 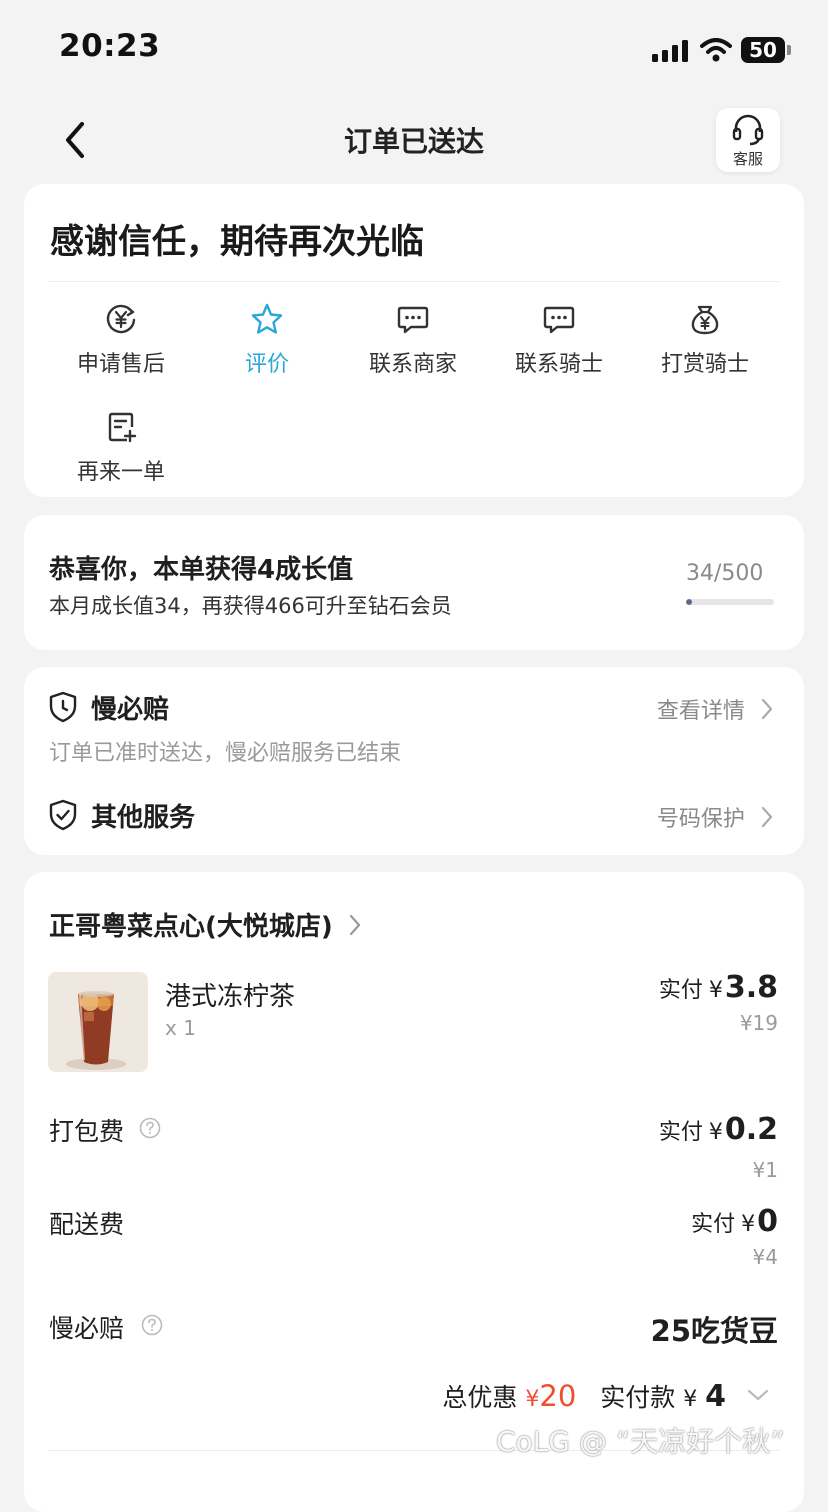 I want to click on action-contact-rider: 联系骑士, so click(x=559, y=340).